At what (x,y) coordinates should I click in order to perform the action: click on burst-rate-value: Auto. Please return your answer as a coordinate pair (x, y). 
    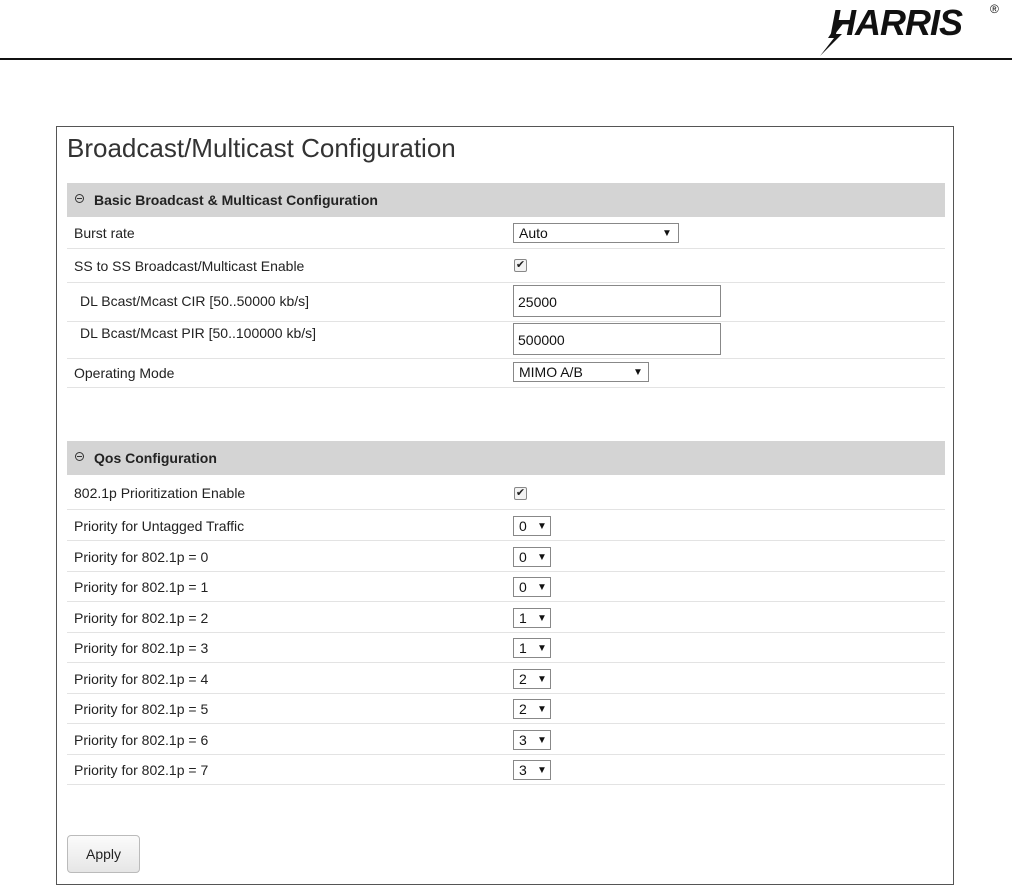
    Looking at the image, I should click on (533, 233).